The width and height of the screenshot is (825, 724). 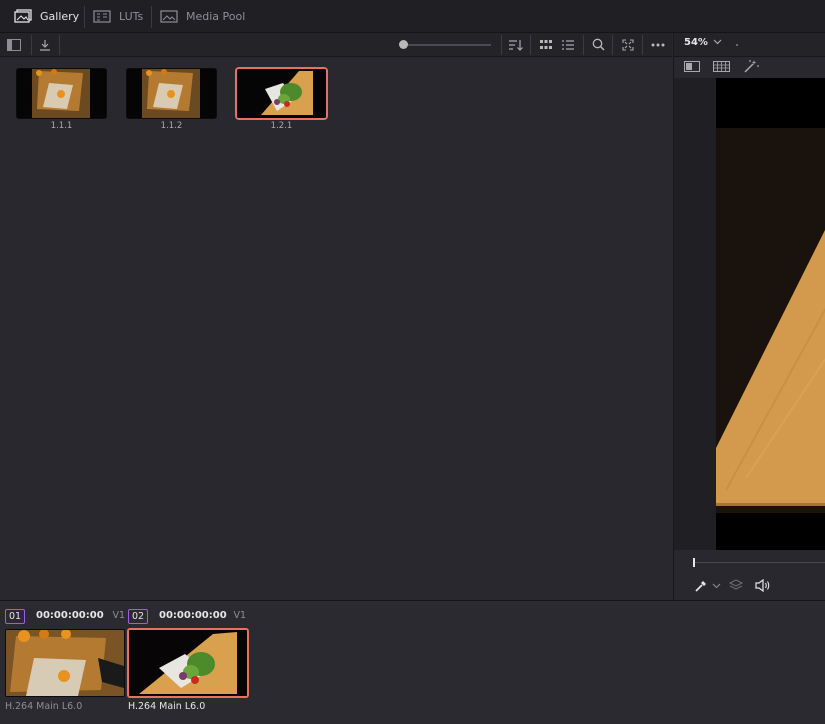 I want to click on clip-item-selected: 02 00:00:00:00 V1 H.264 Main L6.0, so click(x=188, y=660).